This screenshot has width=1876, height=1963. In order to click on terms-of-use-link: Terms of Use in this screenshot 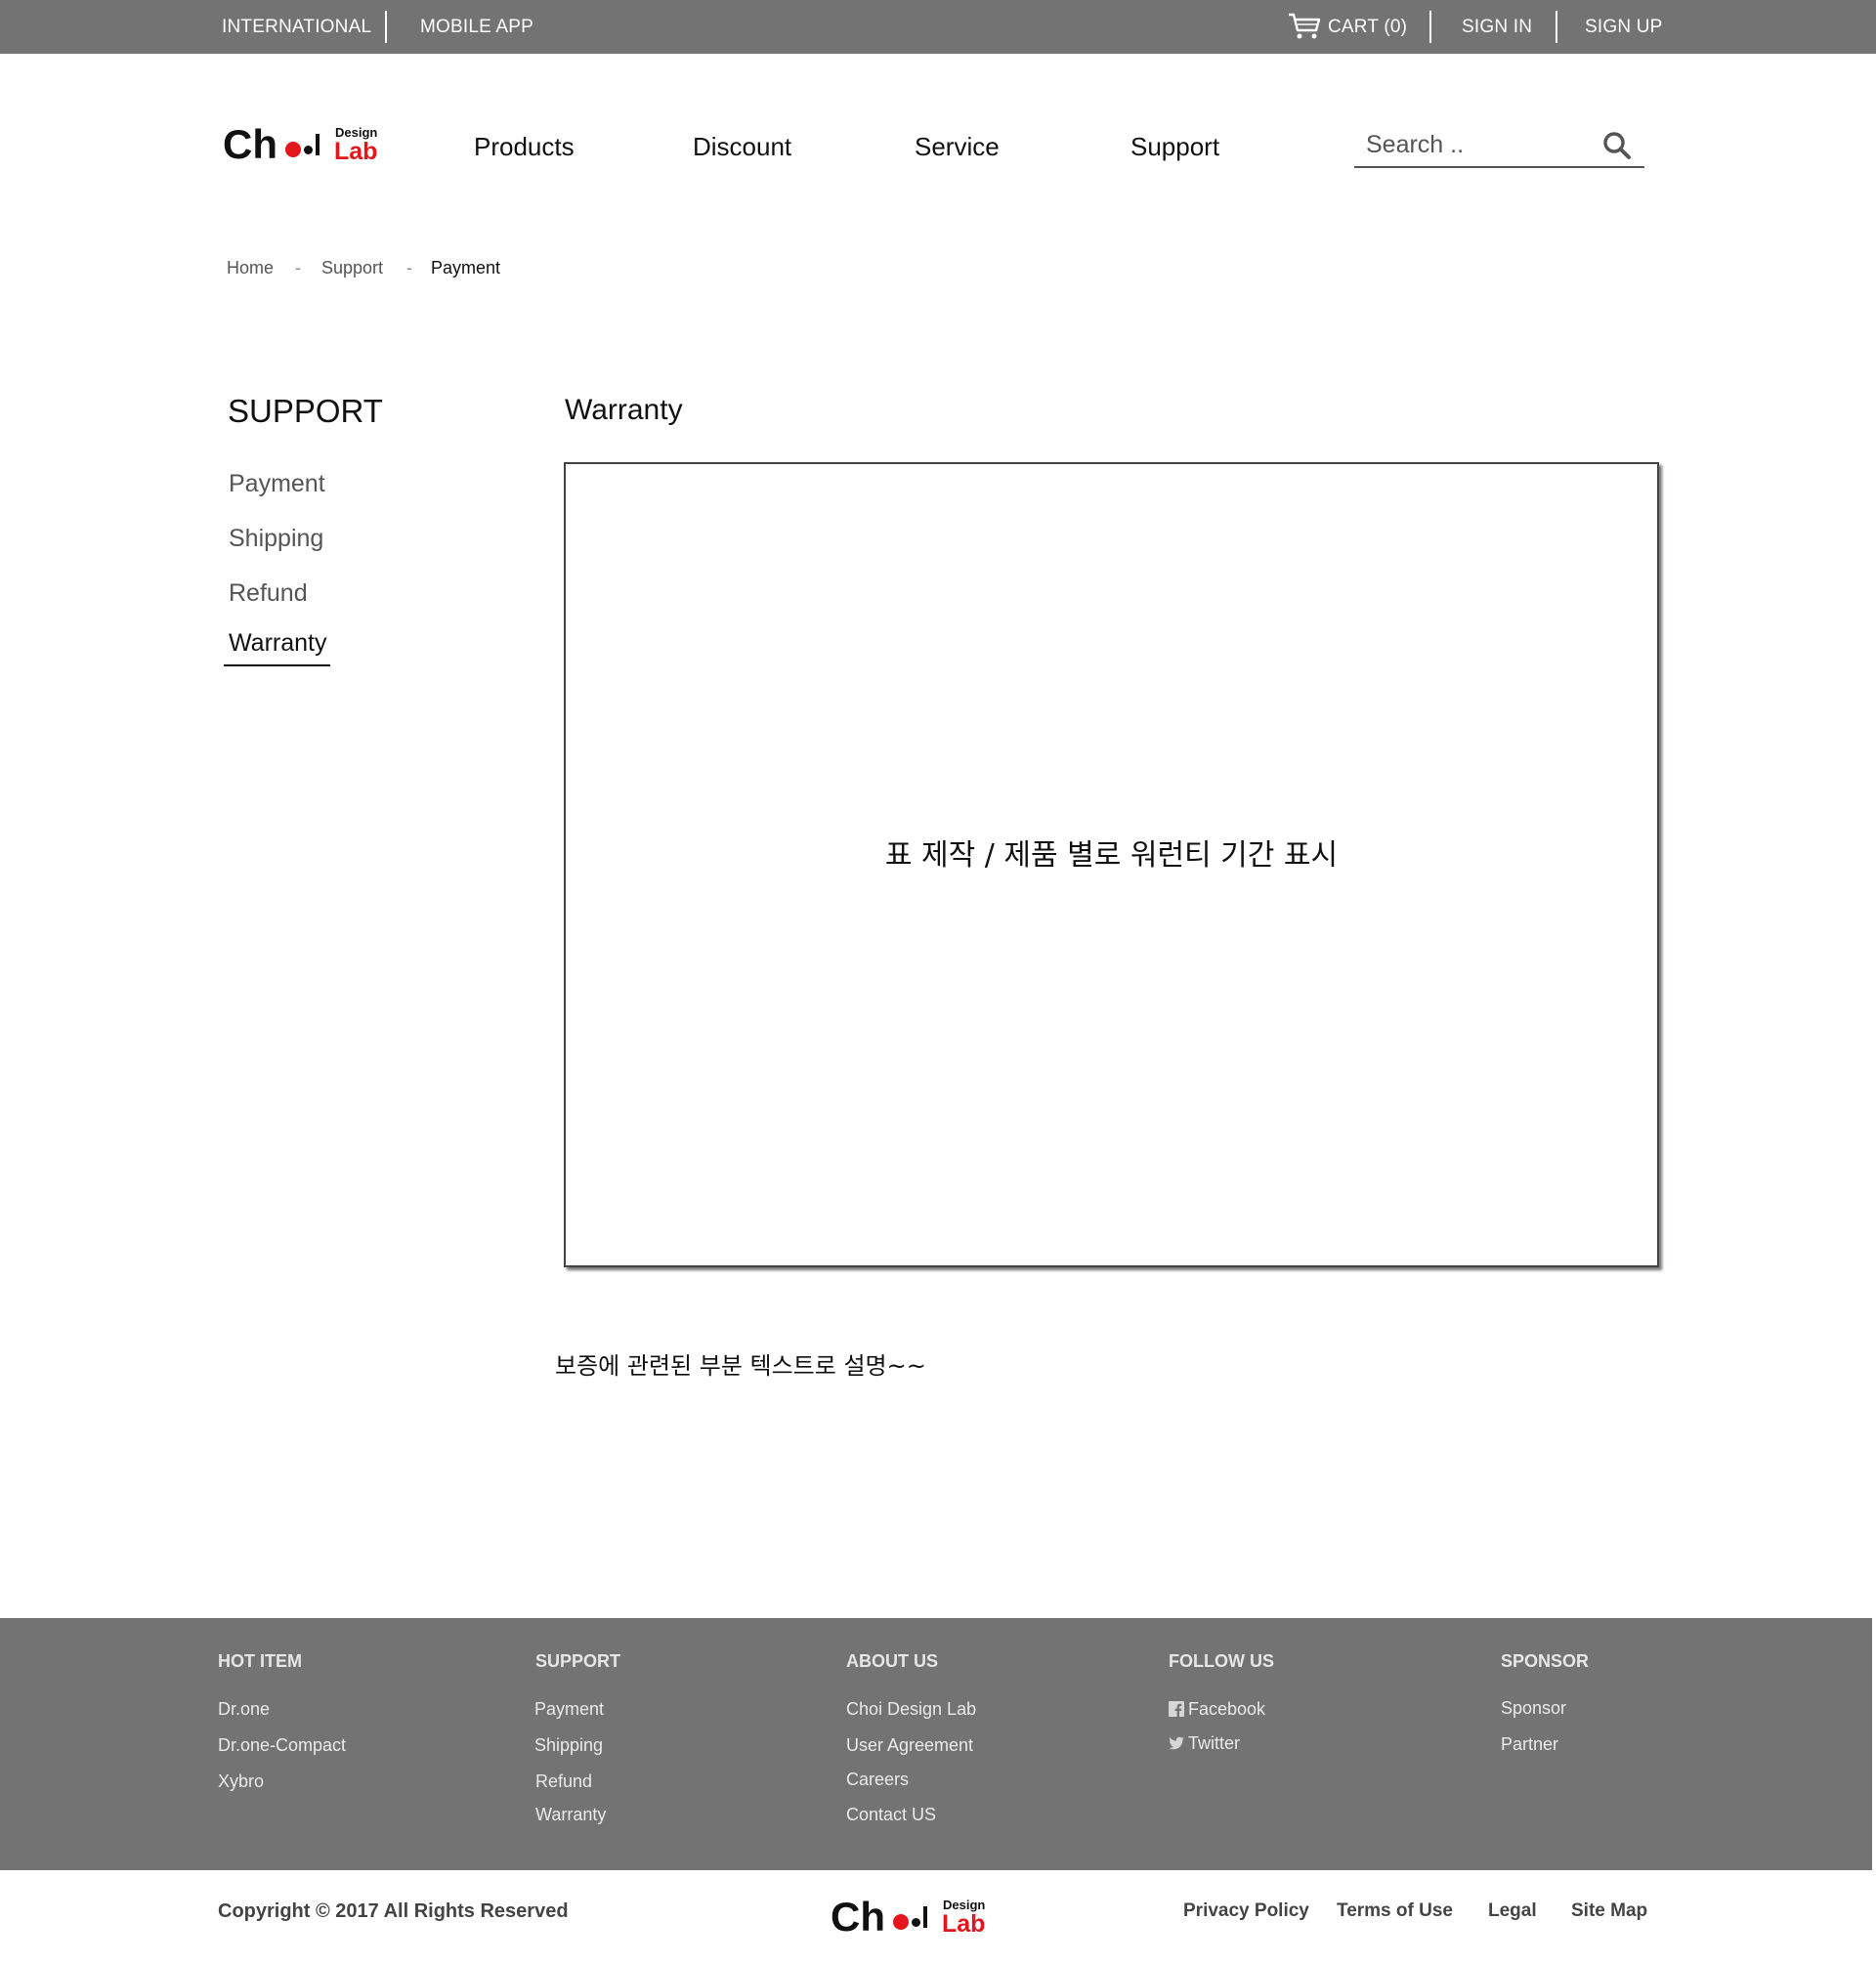, I will do `click(1395, 1911)`.